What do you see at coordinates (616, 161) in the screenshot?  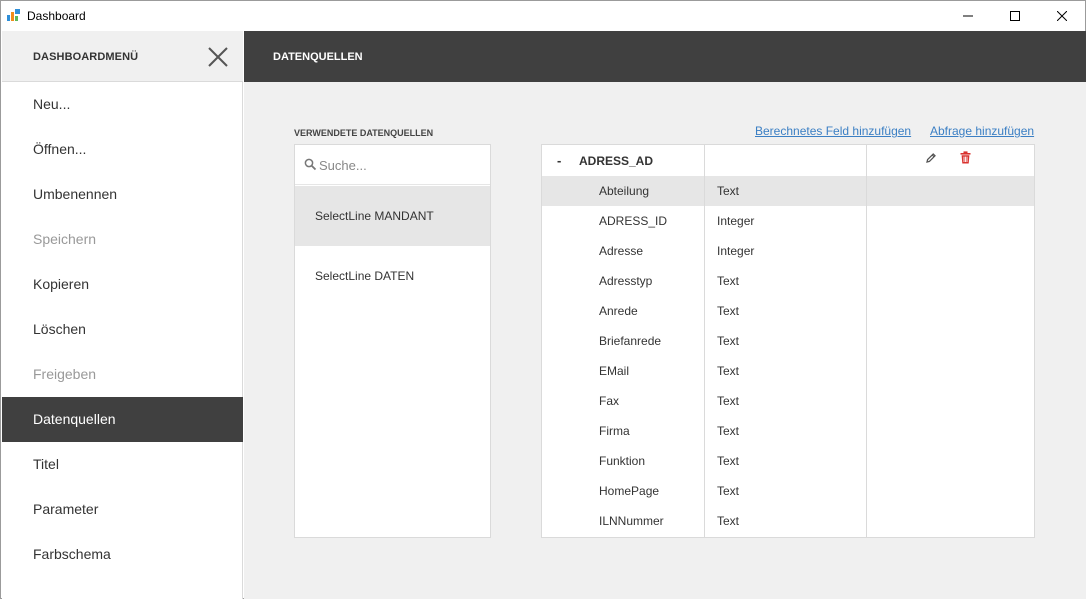 I see `table-name: ADRESS_AD` at bounding box center [616, 161].